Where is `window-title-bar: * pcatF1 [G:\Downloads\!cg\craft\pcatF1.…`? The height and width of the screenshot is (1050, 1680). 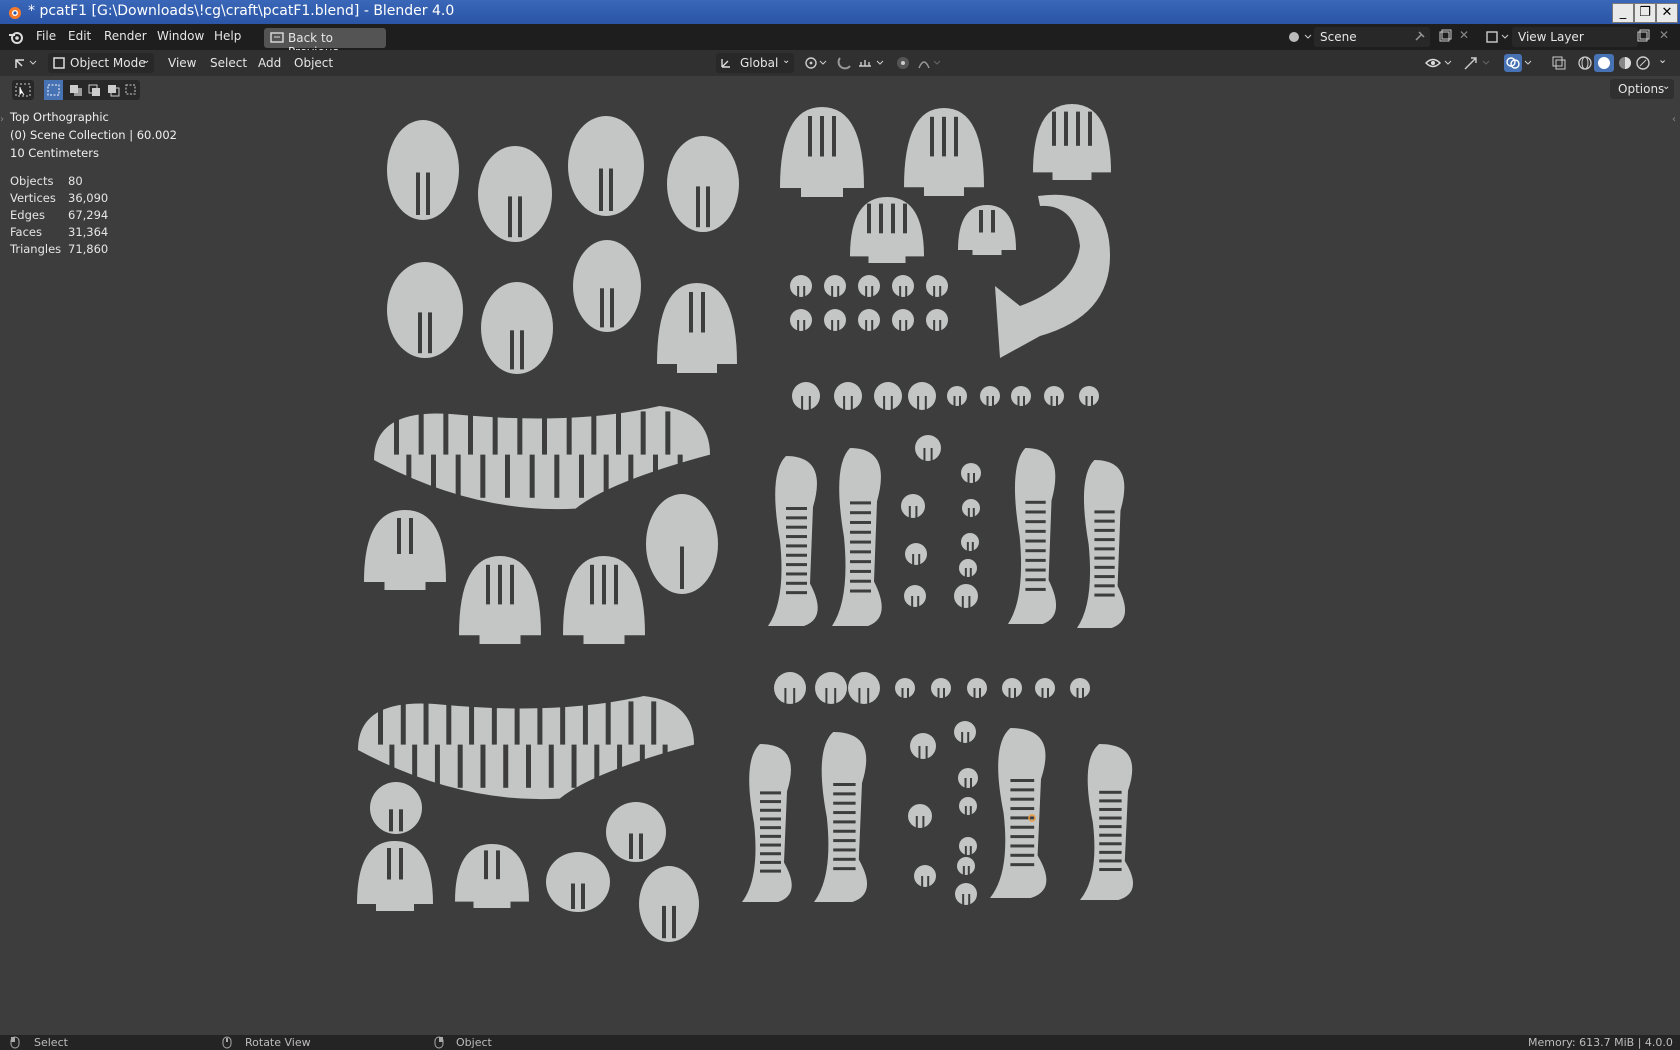 window-title-bar: * pcatF1 [G:\Downloads\!cg\craft\pcatF1.… is located at coordinates (840, 12).